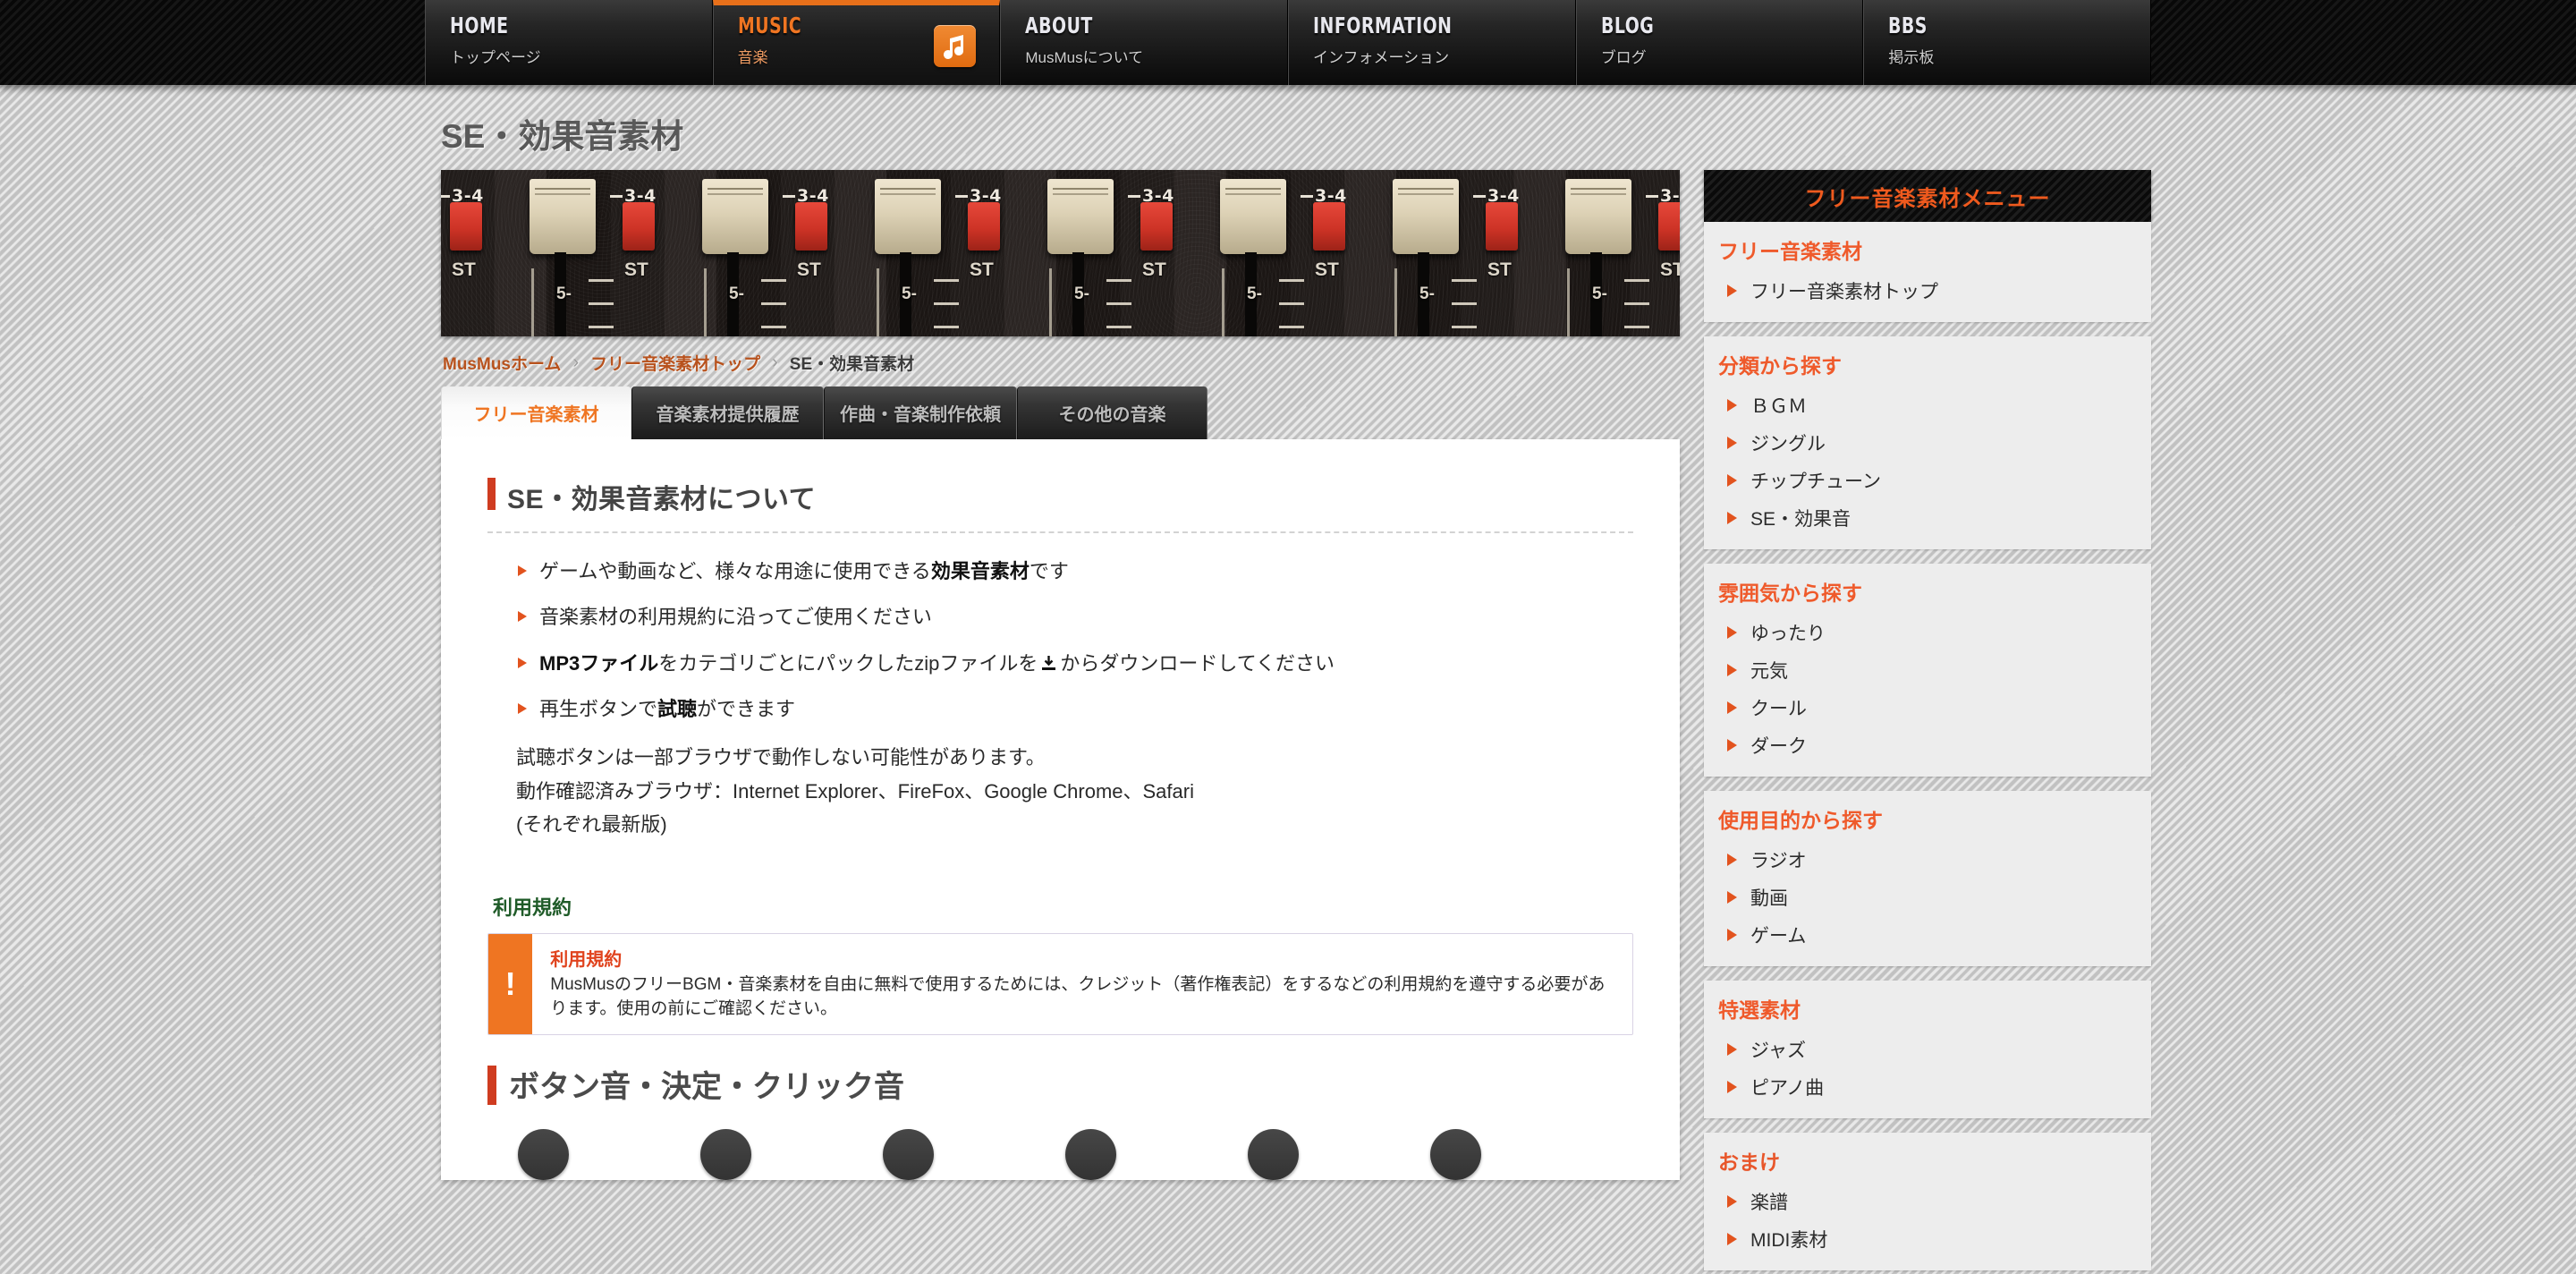 The width and height of the screenshot is (2576, 1274). I want to click on sidebar-item: ジングル, so click(1927, 443).